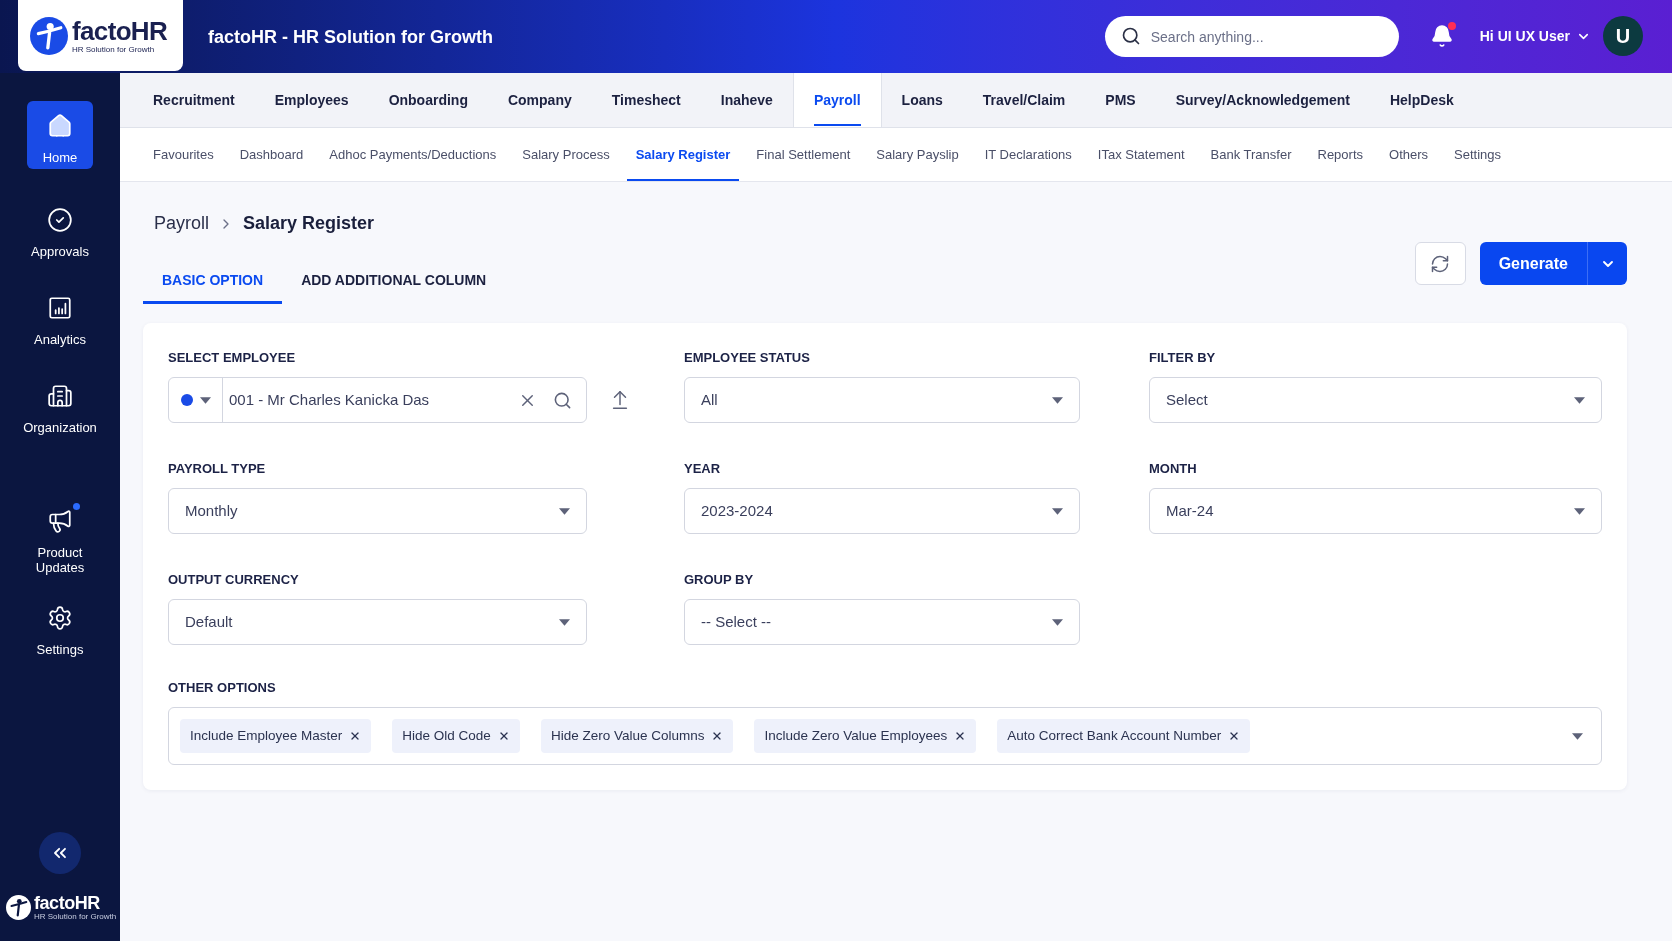 The height and width of the screenshot is (941, 1672). Describe the element at coordinates (1340, 154) in the screenshot. I see `sub-tab: Reports` at that location.